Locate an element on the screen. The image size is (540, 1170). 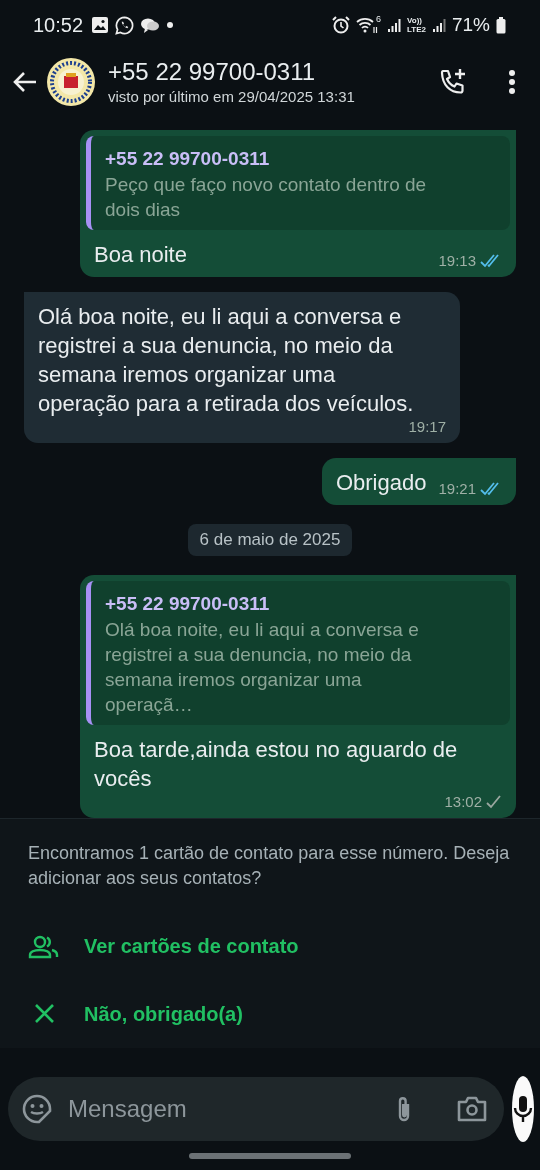
message-time: 19:21 is located at coordinates (457, 488).